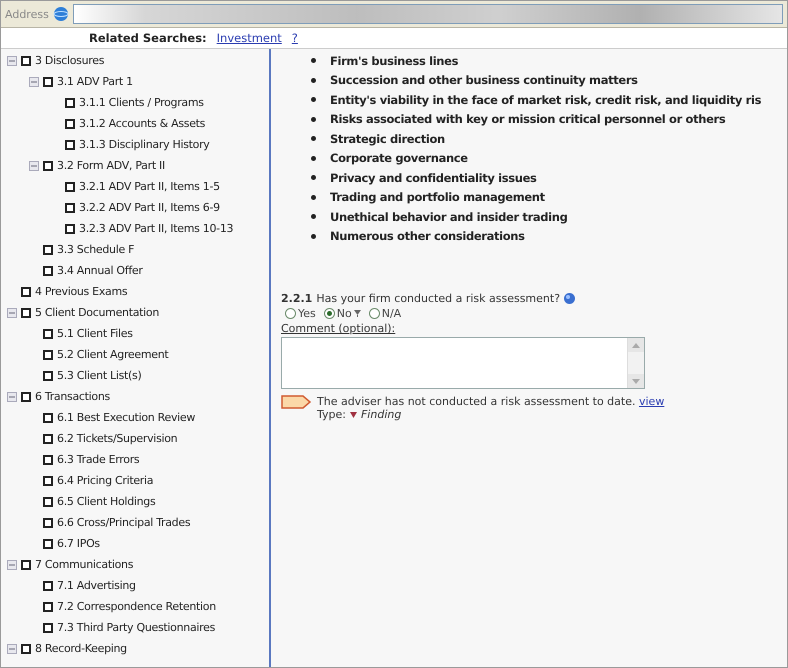 This screenshot has height=668, width=788. What do you see at coordinates (95, 249) in the screenshot?
I see `tree-item: 3.3 Schedule F` at bounding box center [95, 249].